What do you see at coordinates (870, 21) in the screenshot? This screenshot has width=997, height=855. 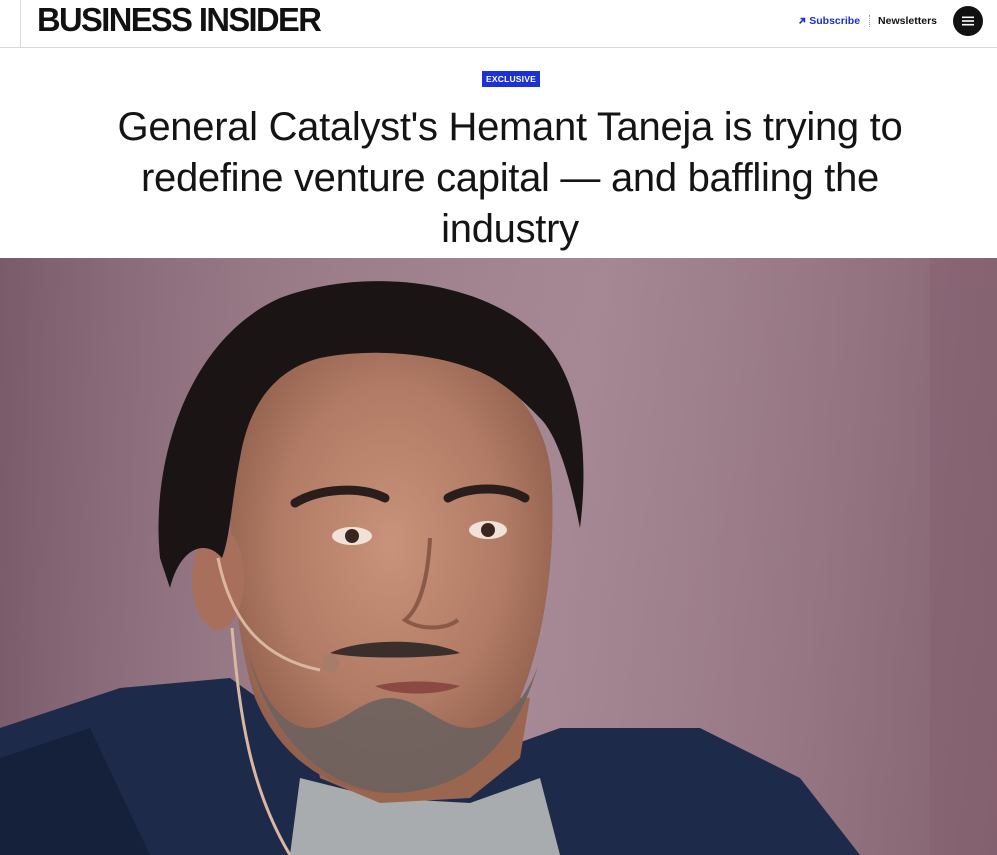 I see `header-separator` at bounding box center [870, 21].